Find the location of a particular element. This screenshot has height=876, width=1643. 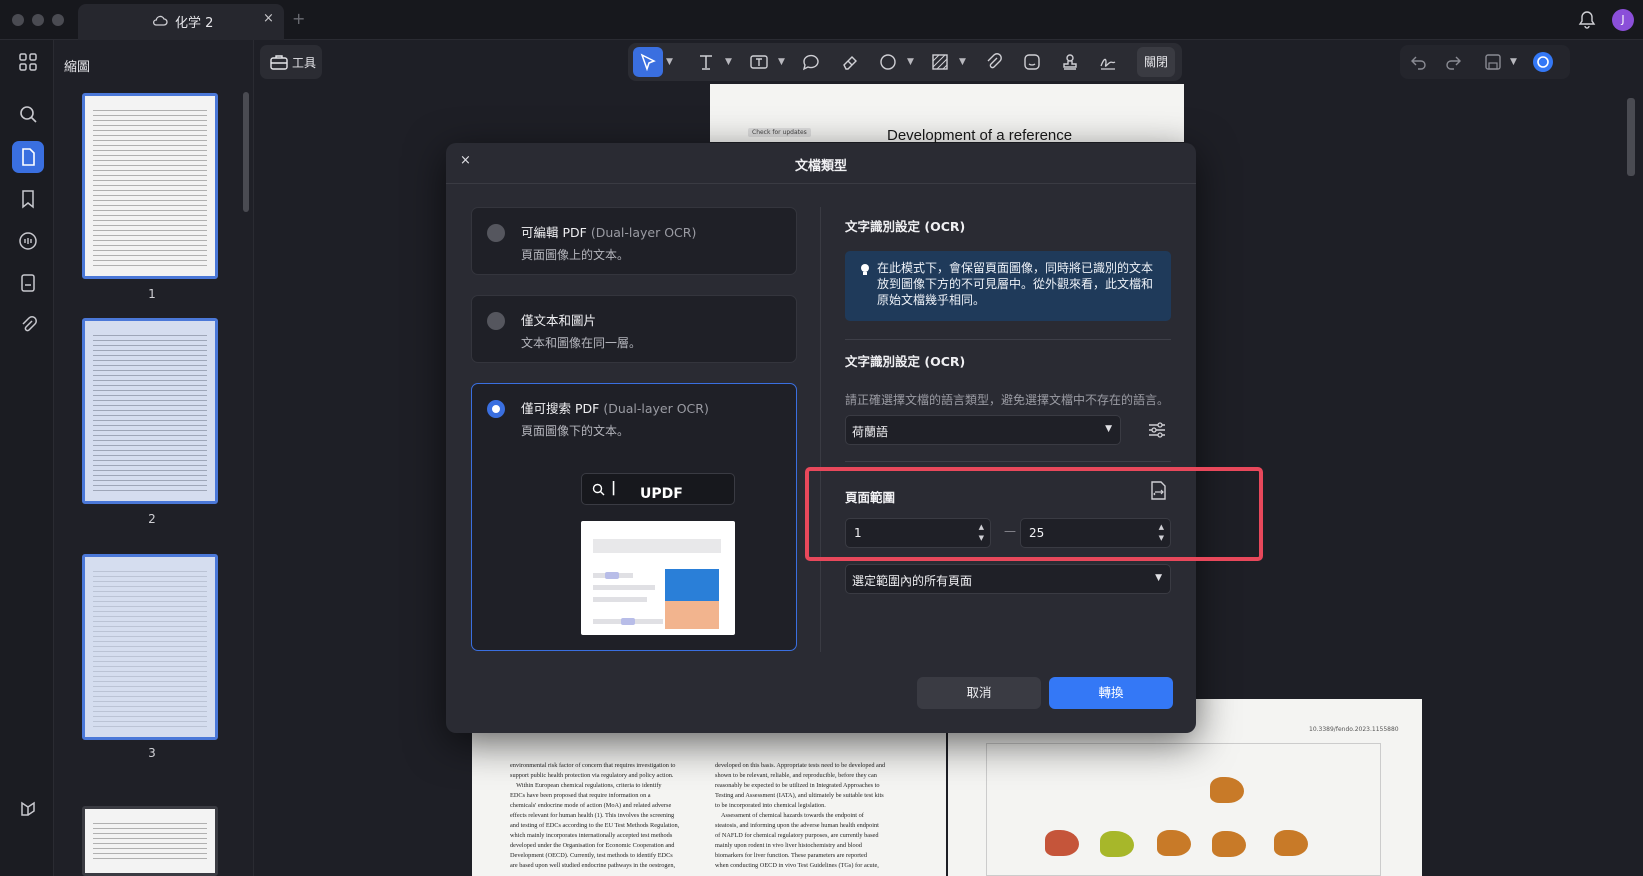

attach-tool is located at coordinates (993, 62).